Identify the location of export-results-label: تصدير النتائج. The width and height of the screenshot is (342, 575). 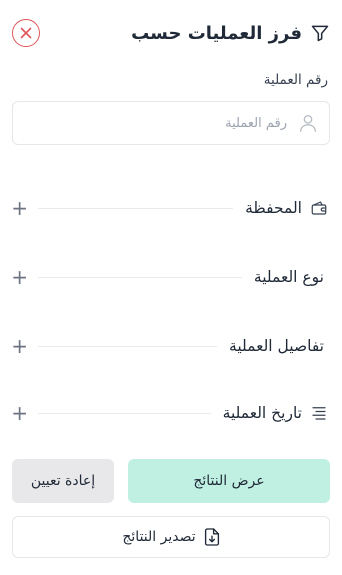
(159, 537).